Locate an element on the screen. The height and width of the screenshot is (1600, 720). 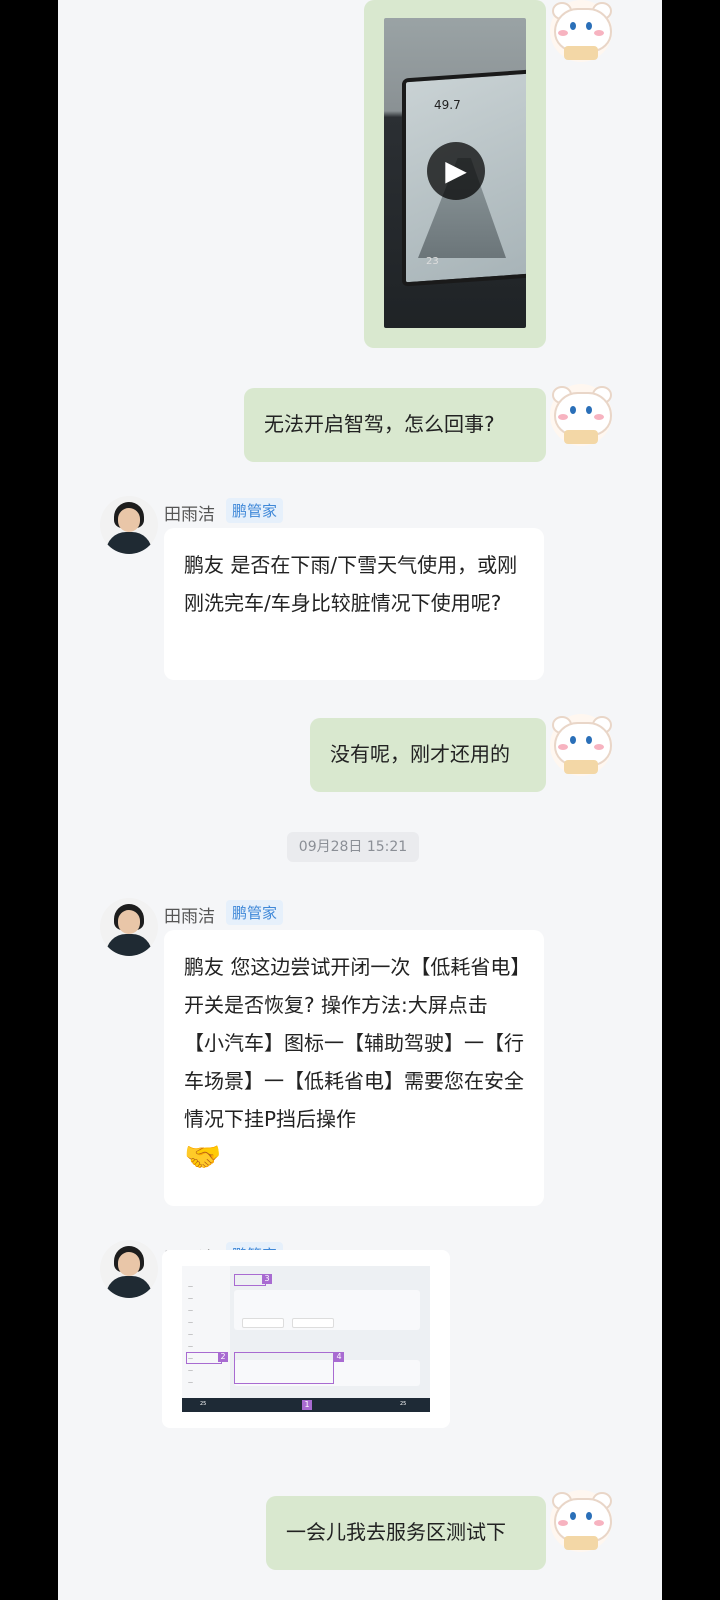
handshake-emoji: 🤝 is located at coordinates (203, 1157).